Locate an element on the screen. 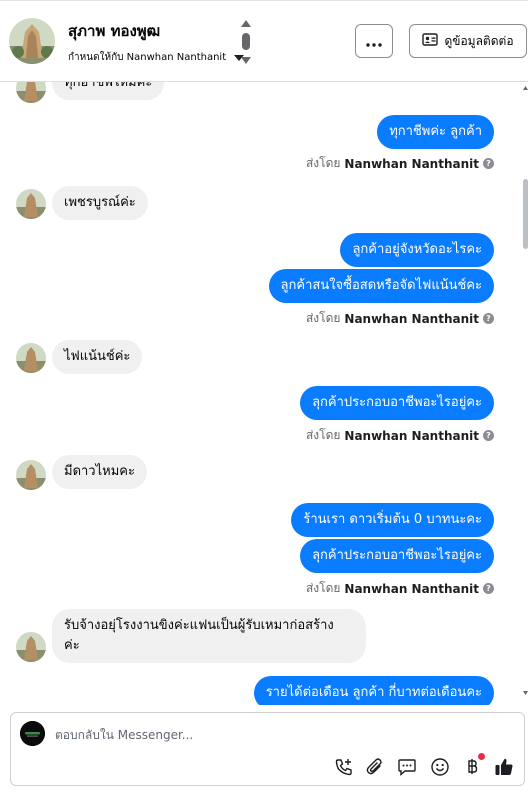  incoming-message: ทุกอาชีพไหมคะ is located at coordinates (108, 91).